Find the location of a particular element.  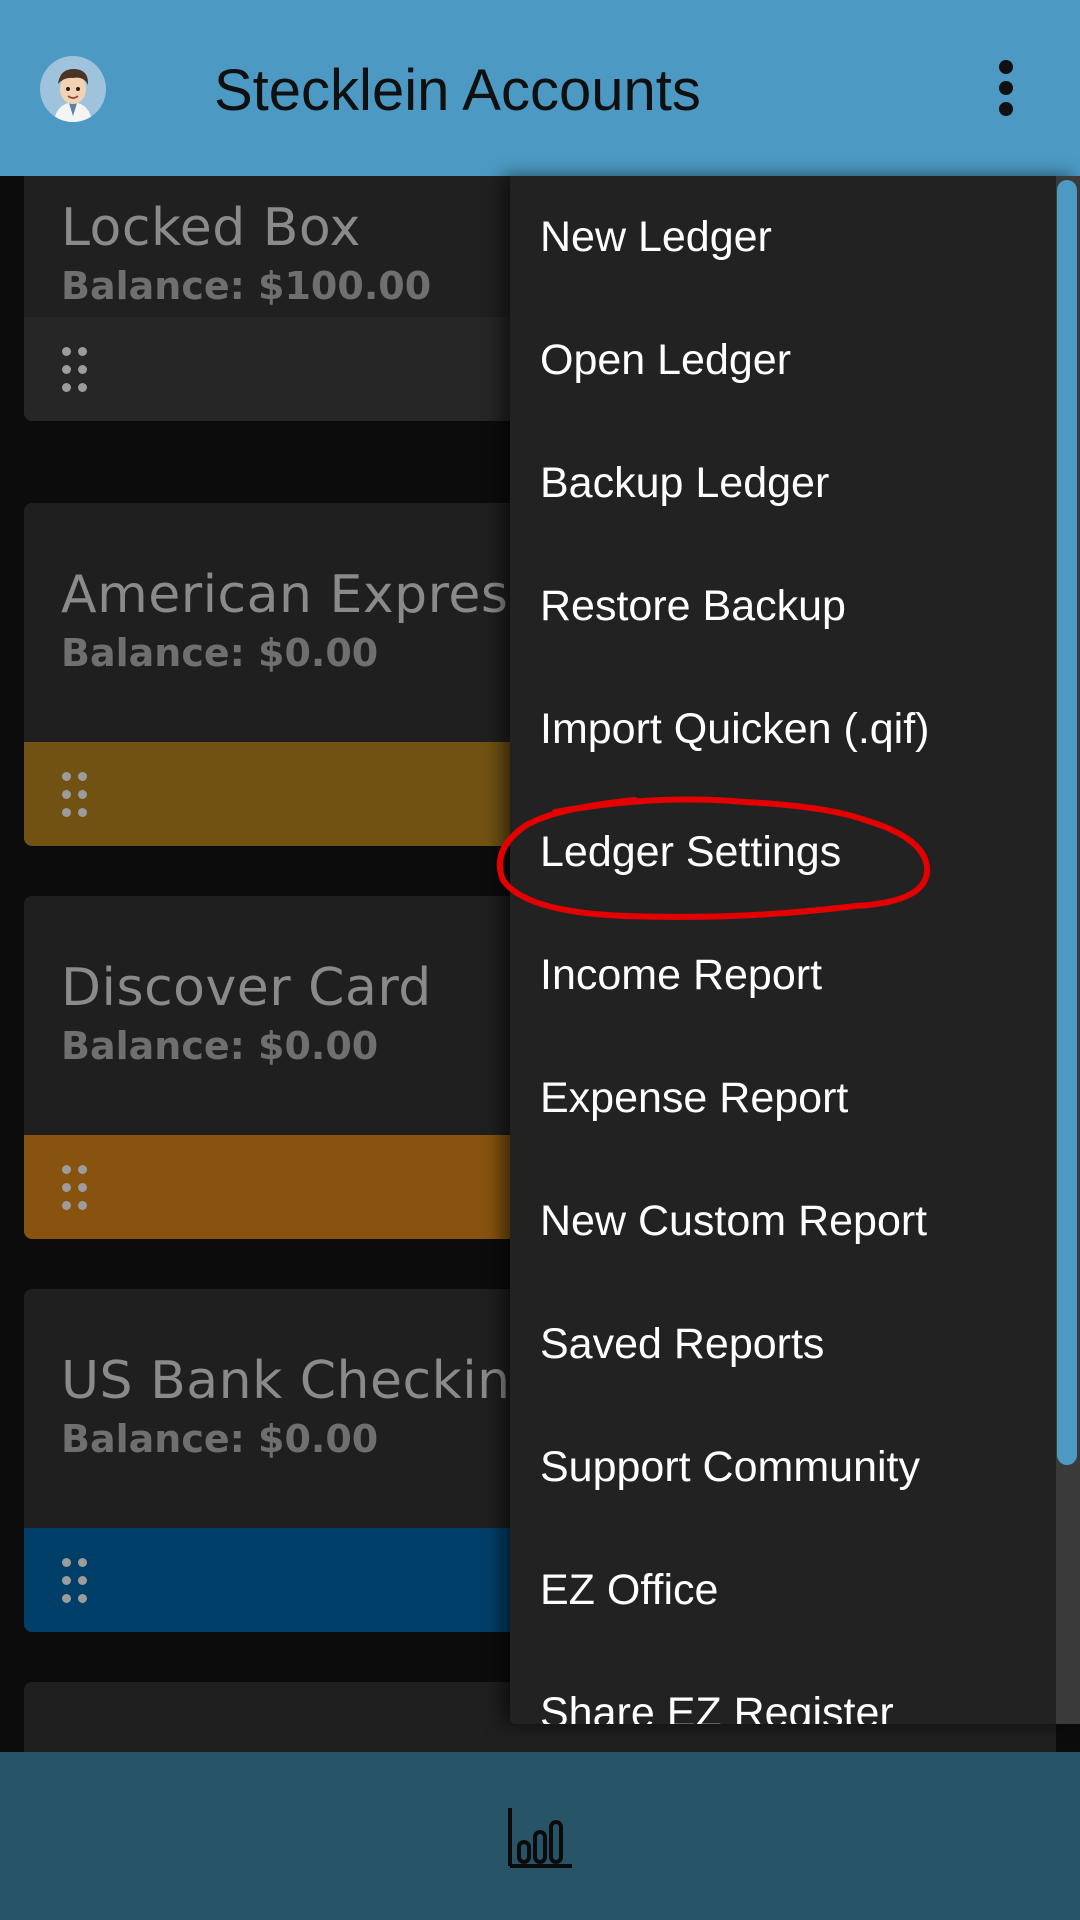

menu-item-import-quicken: Import Quicken (.qif) is located at coordinates (795, 729).